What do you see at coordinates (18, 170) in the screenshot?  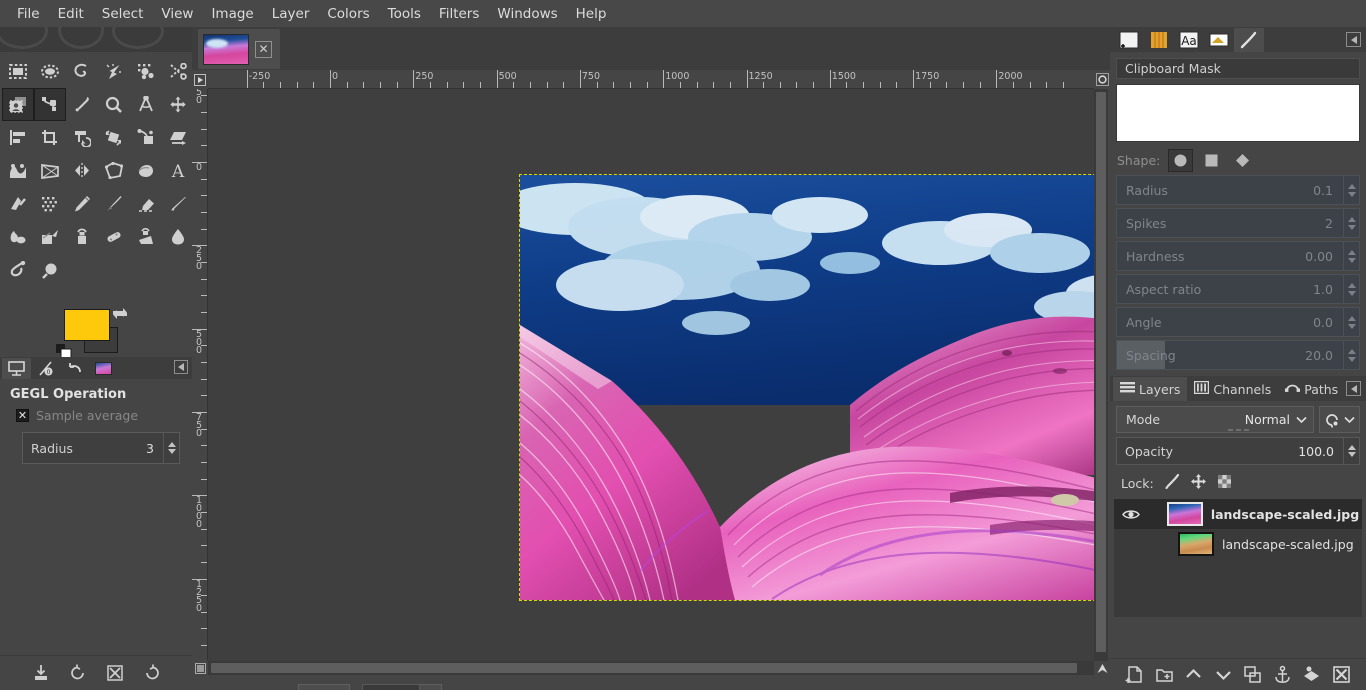 I see `warp-transform-icon` at bounding box center [18, 170].